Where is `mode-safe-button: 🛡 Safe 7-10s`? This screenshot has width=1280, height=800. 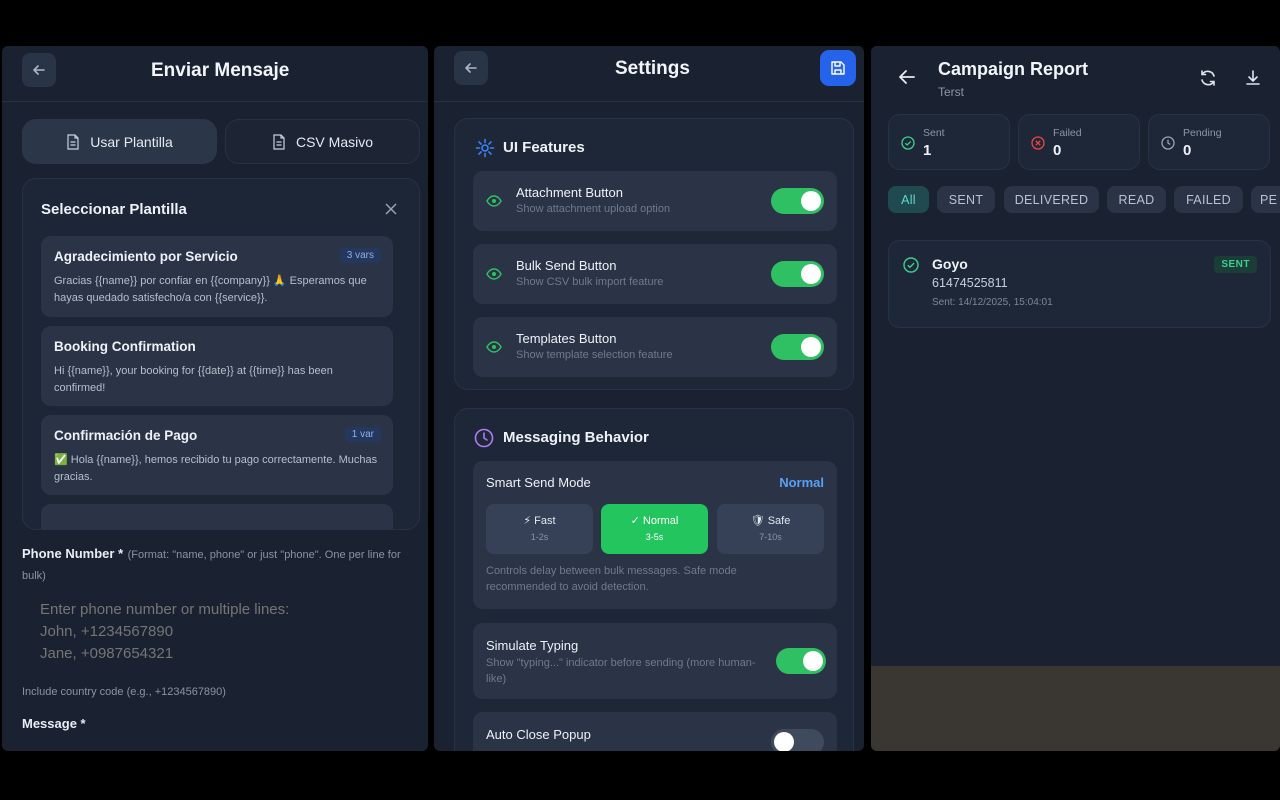 mode-safe-button: 🛡 Safe 7-10s is located at coordinates (770, 529).